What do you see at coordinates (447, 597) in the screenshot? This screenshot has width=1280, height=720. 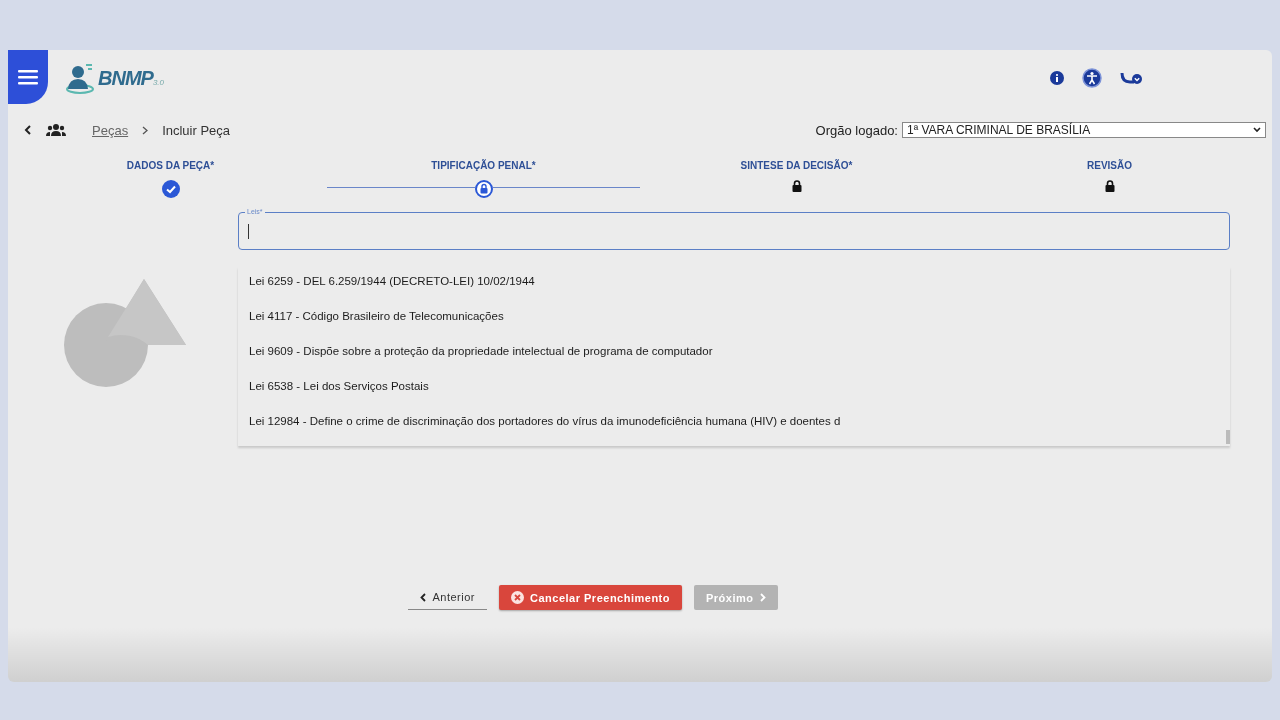 I see `previous-button: Anterior` at bounding box center [447, 597].